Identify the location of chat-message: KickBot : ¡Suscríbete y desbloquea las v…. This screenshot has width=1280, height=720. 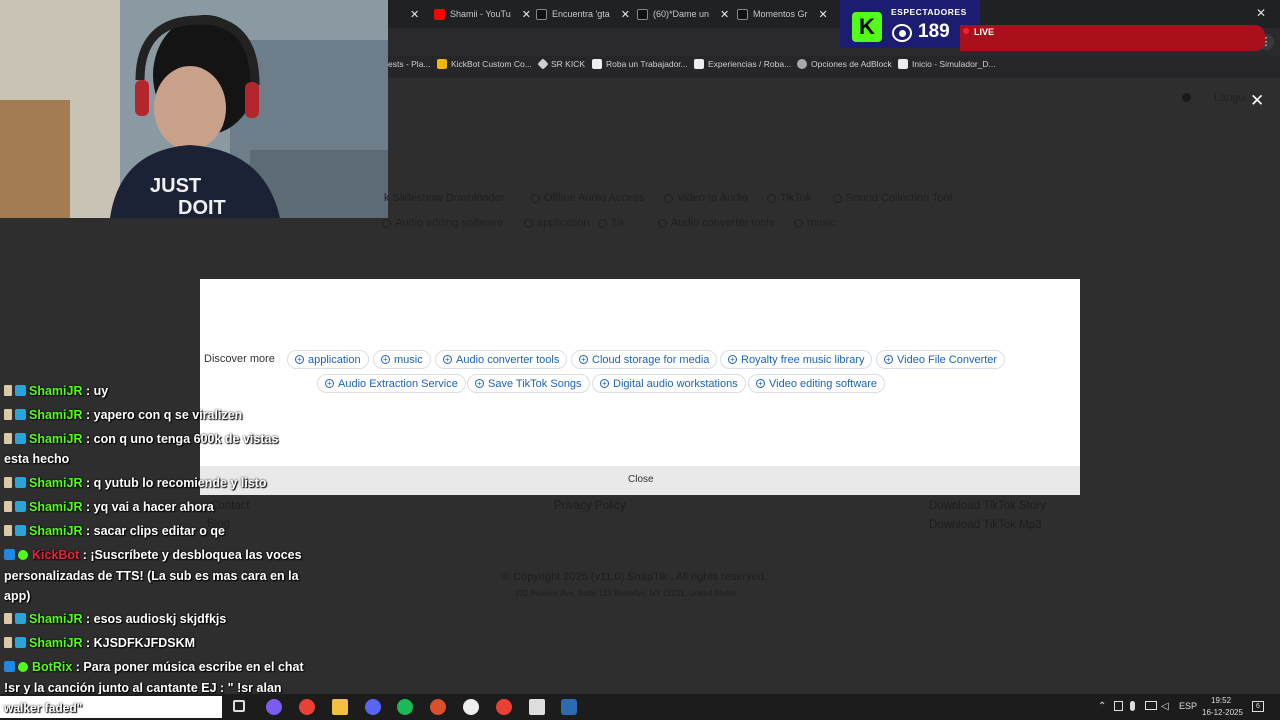
(153, 555).